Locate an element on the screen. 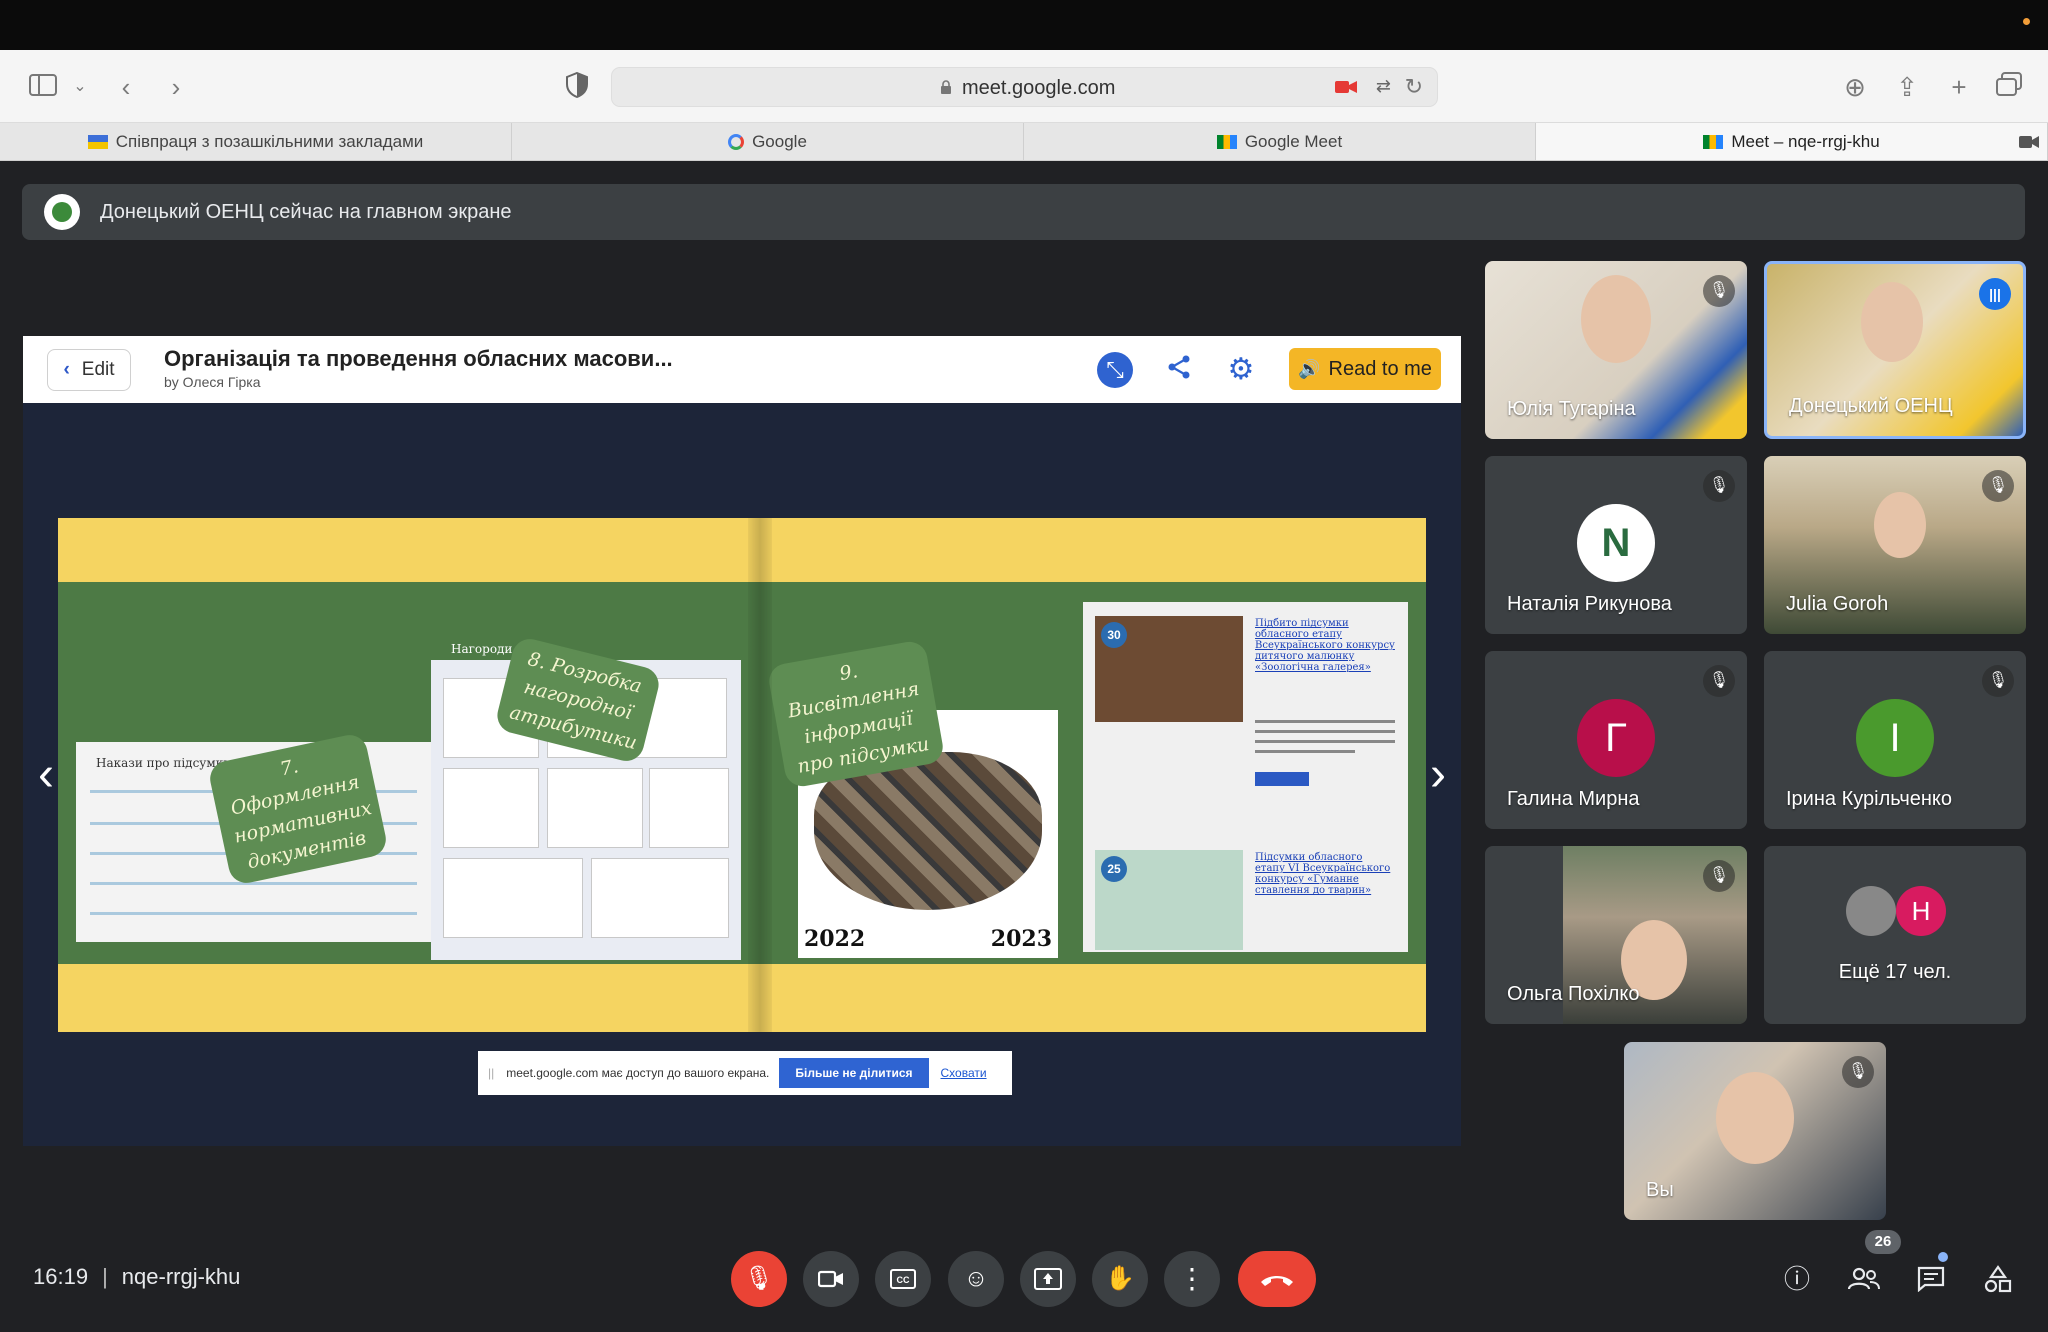 This screenshot has height=1332, width=2048. hide-link: Сховати is located at coordinates (964, 1073).